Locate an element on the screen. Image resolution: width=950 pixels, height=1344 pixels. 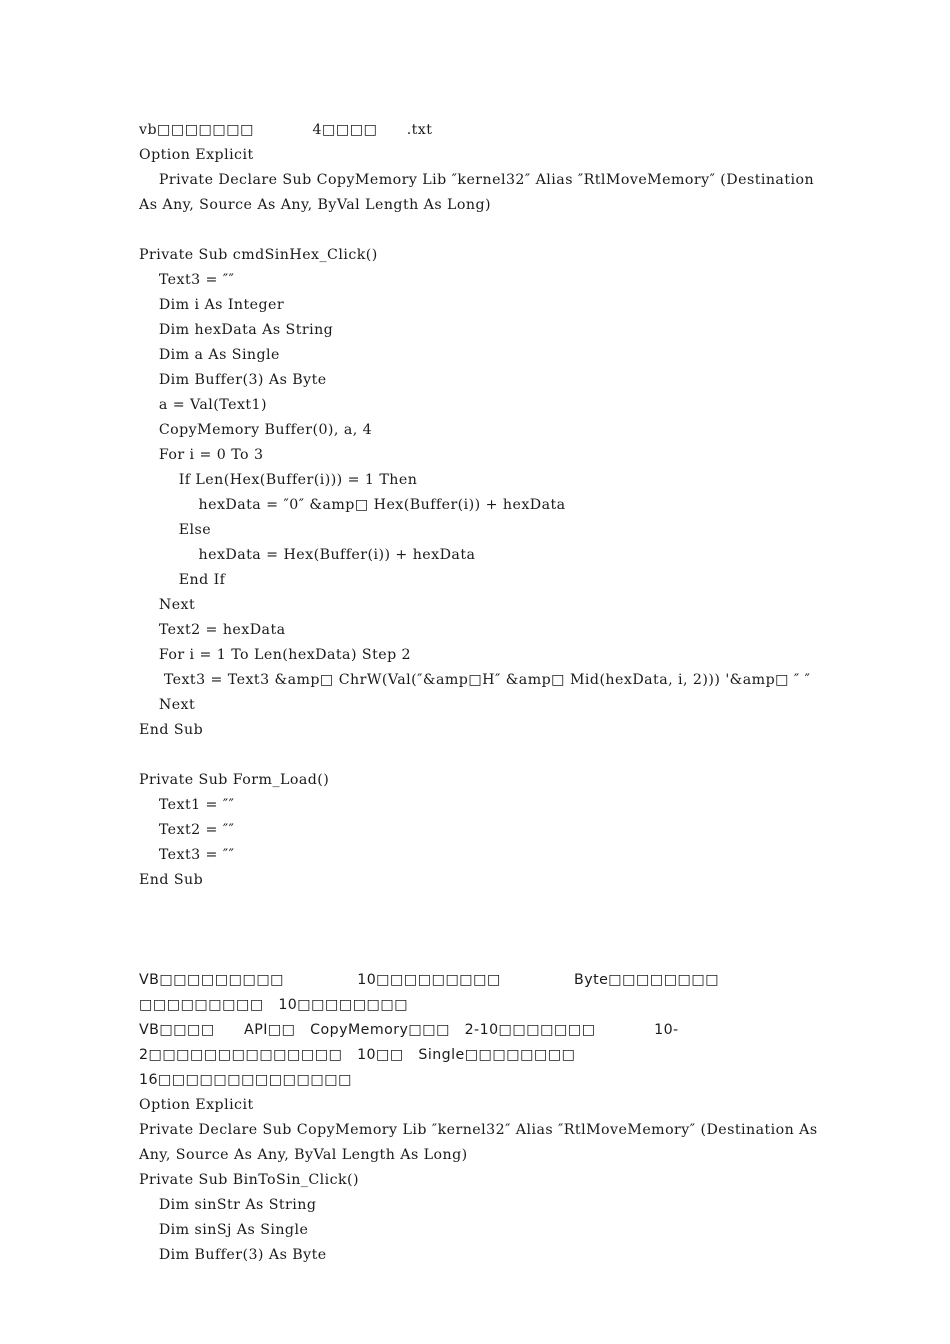
text-line: Else is located at coordinates (175, 530).